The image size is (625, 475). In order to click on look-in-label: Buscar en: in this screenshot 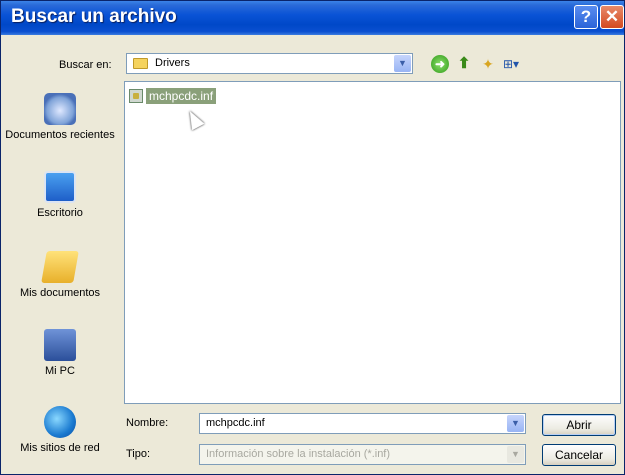, I will do `click(85, 65)`.